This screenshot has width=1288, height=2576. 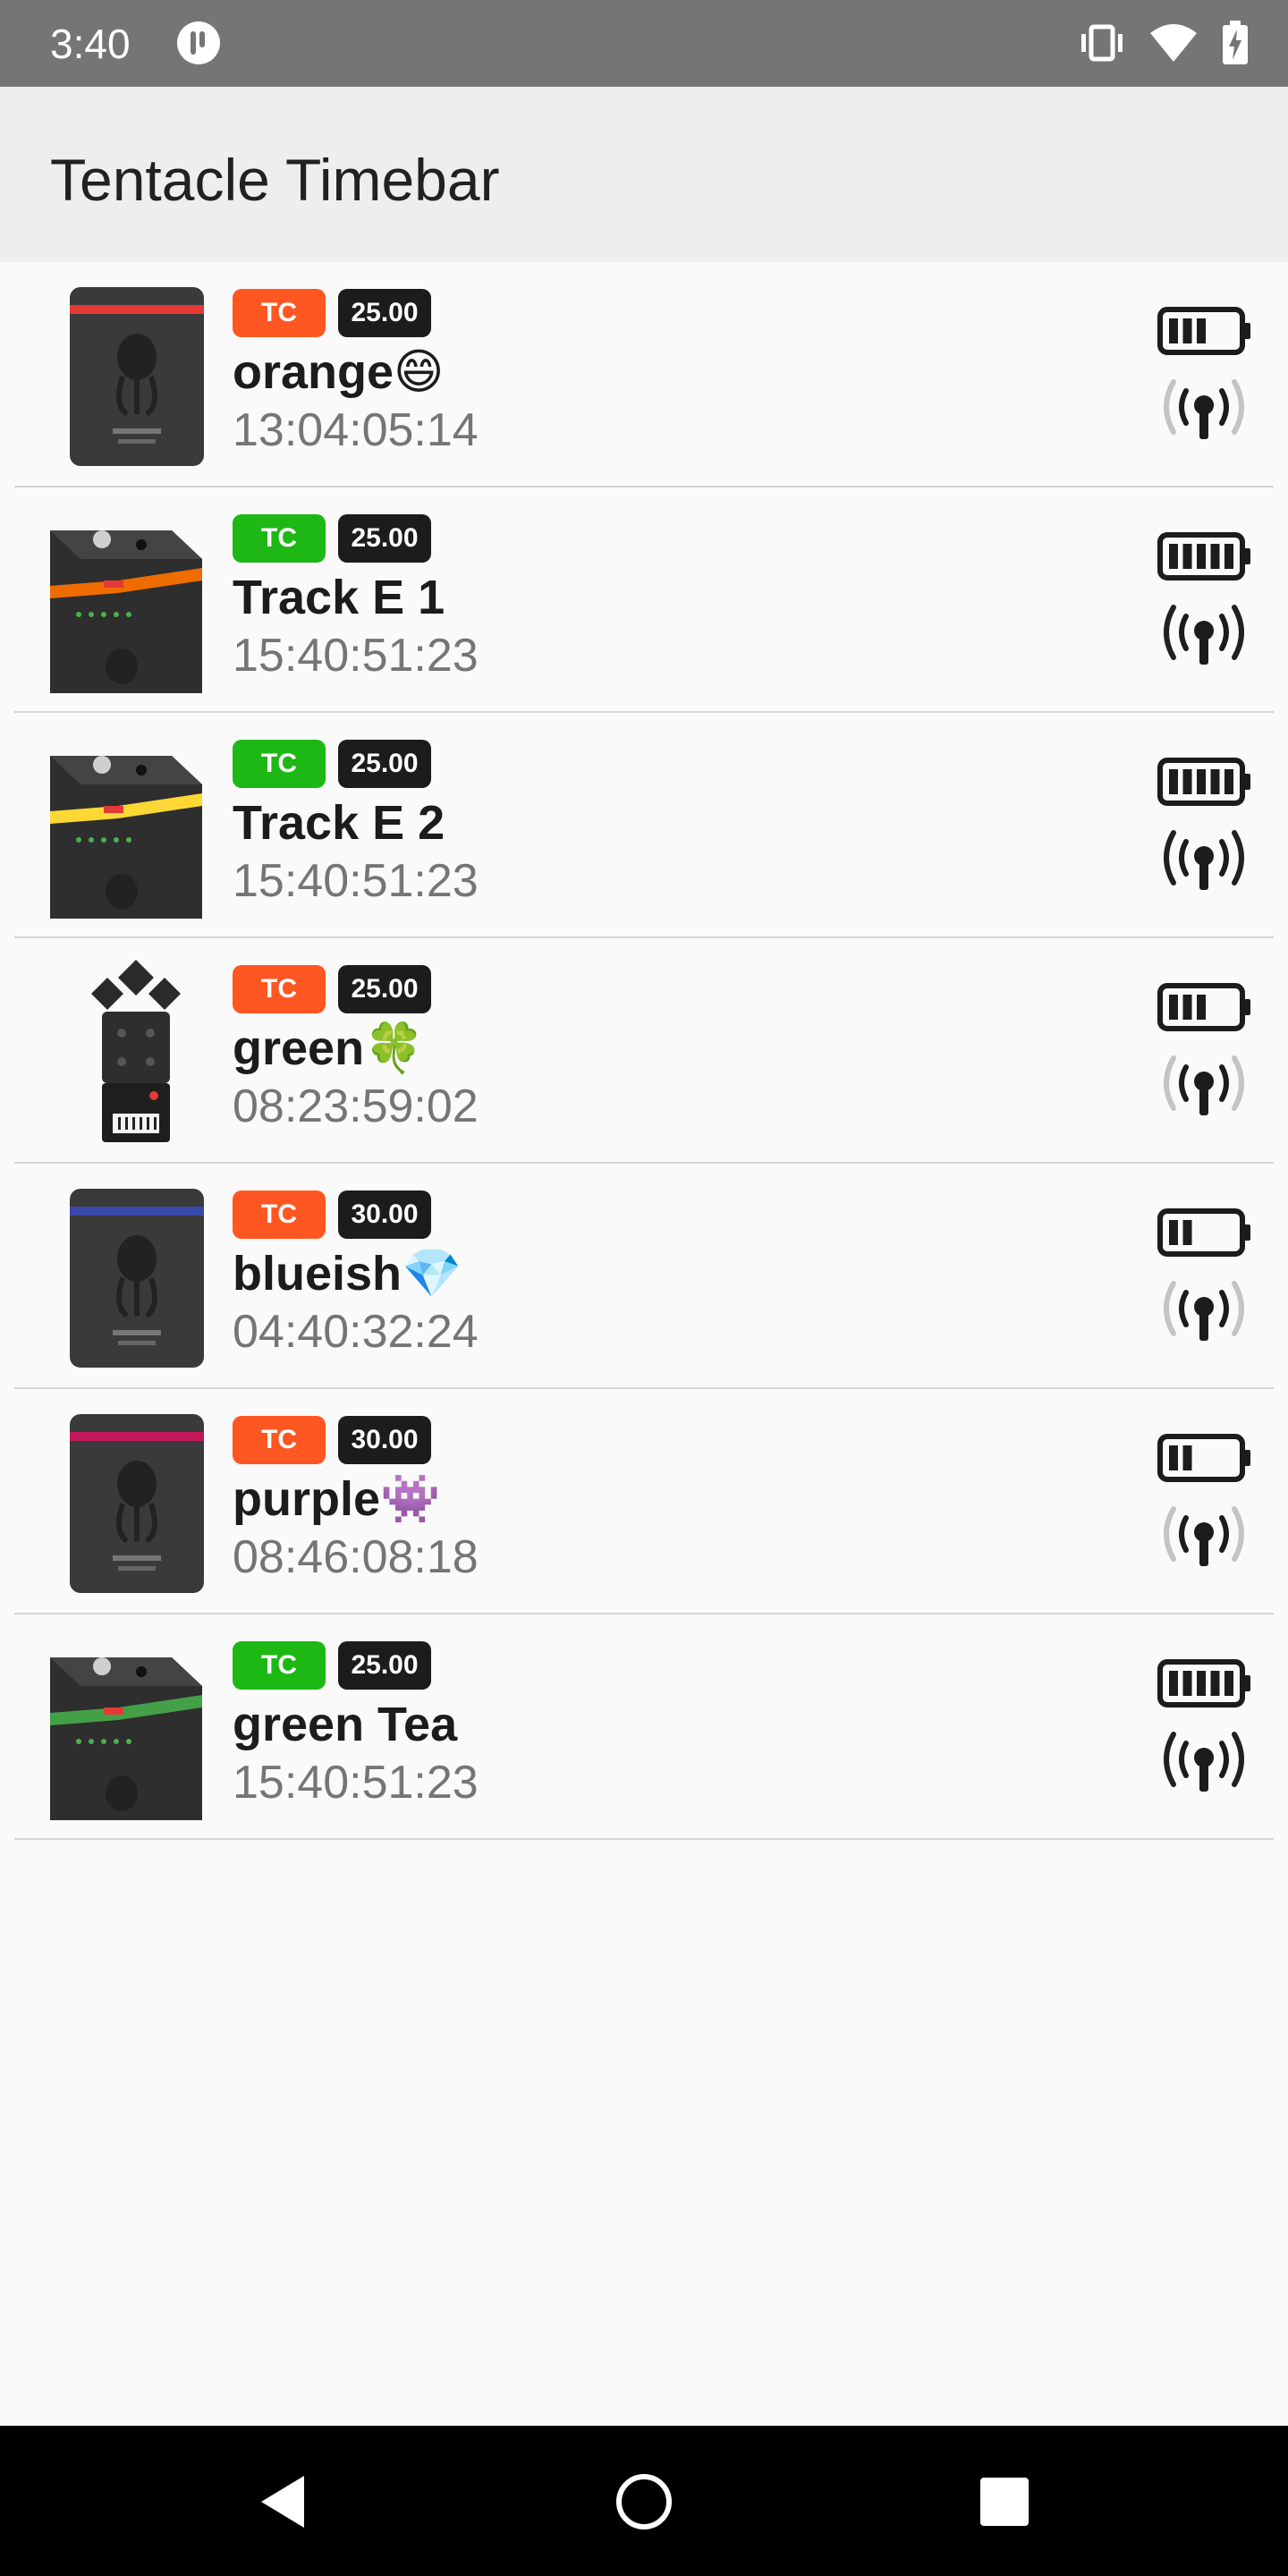 I want to click on app-bar: Tentacle Timebar, so click(x=644, y=174).